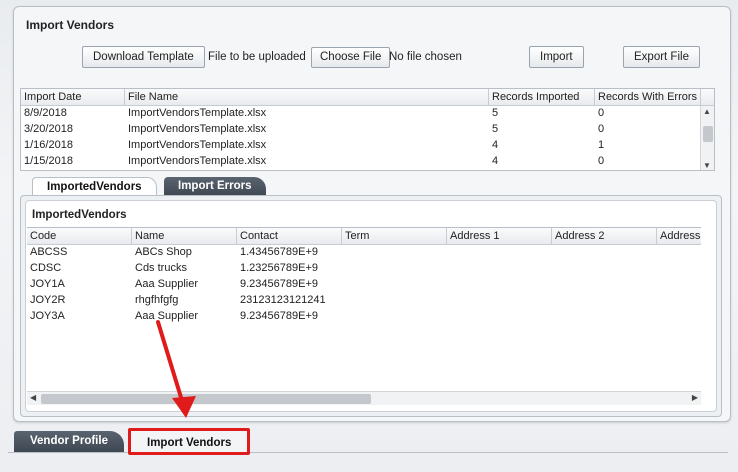 The height and width of the screenshot is (472, 738). What do you see at coordinates (48, 161) in the screenshot?
I see `cell-import-date: 1/15/2018` at bounding box center [48, 161].